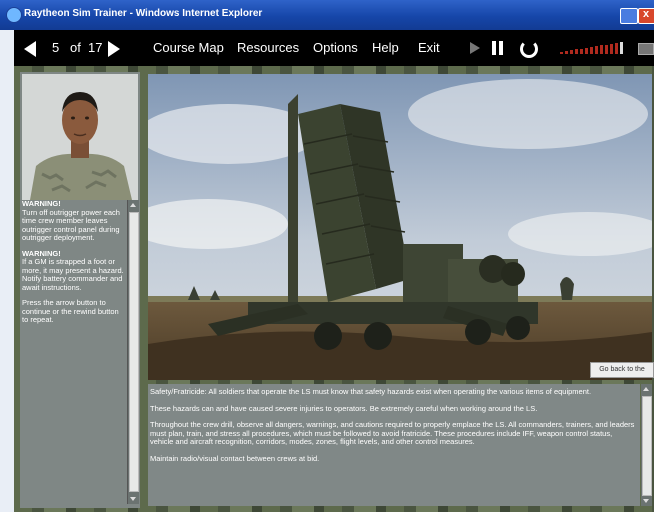  I want to click on volume-icon, so click(595, 48).